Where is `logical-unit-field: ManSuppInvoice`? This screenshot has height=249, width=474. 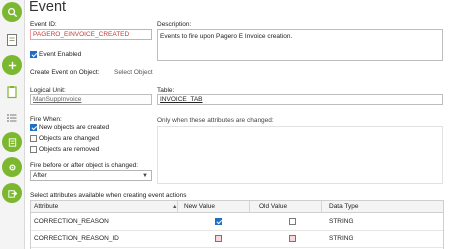
logical-unit-field: ManSuppInvoice is located at coordinates (91, 99).